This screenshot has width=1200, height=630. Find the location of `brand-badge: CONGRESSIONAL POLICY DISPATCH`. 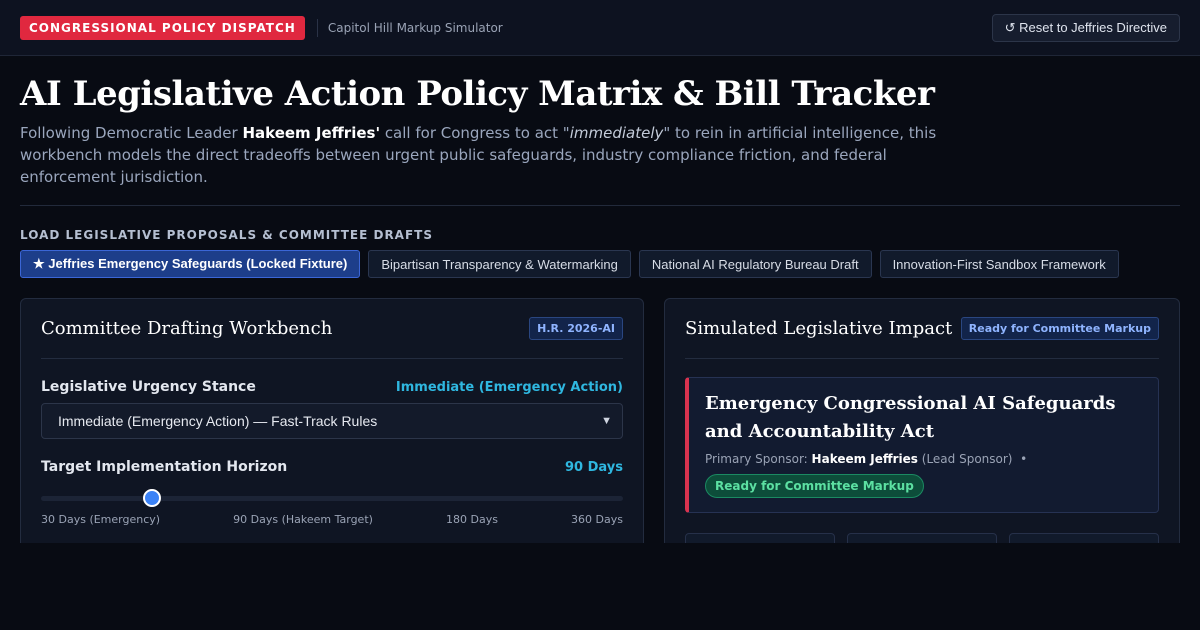

brand-badge: CONGRESSIONAL POLICY DISPATCH is located at coordinates (162, 27).